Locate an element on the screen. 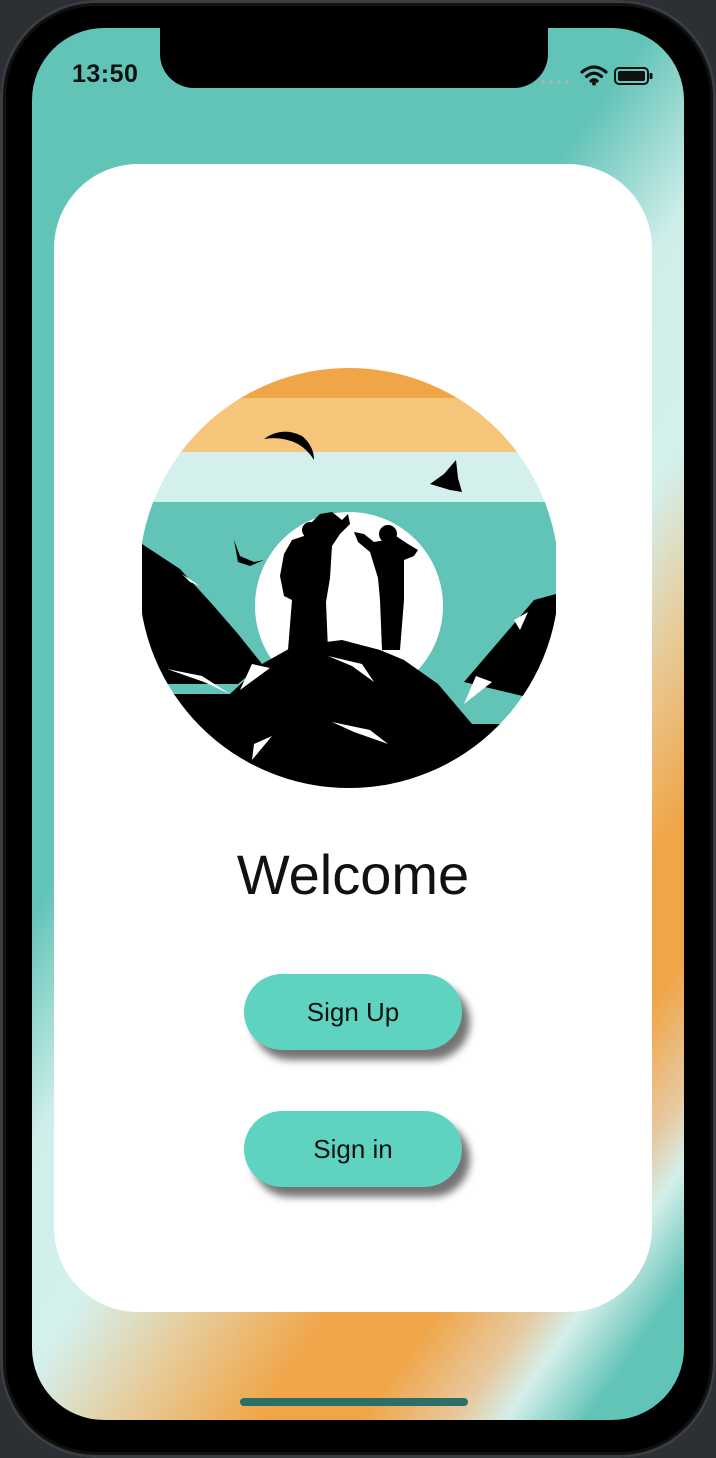 This screenshot has width=716, height=1458. wifi-icon is located at coordinates (594, 75).